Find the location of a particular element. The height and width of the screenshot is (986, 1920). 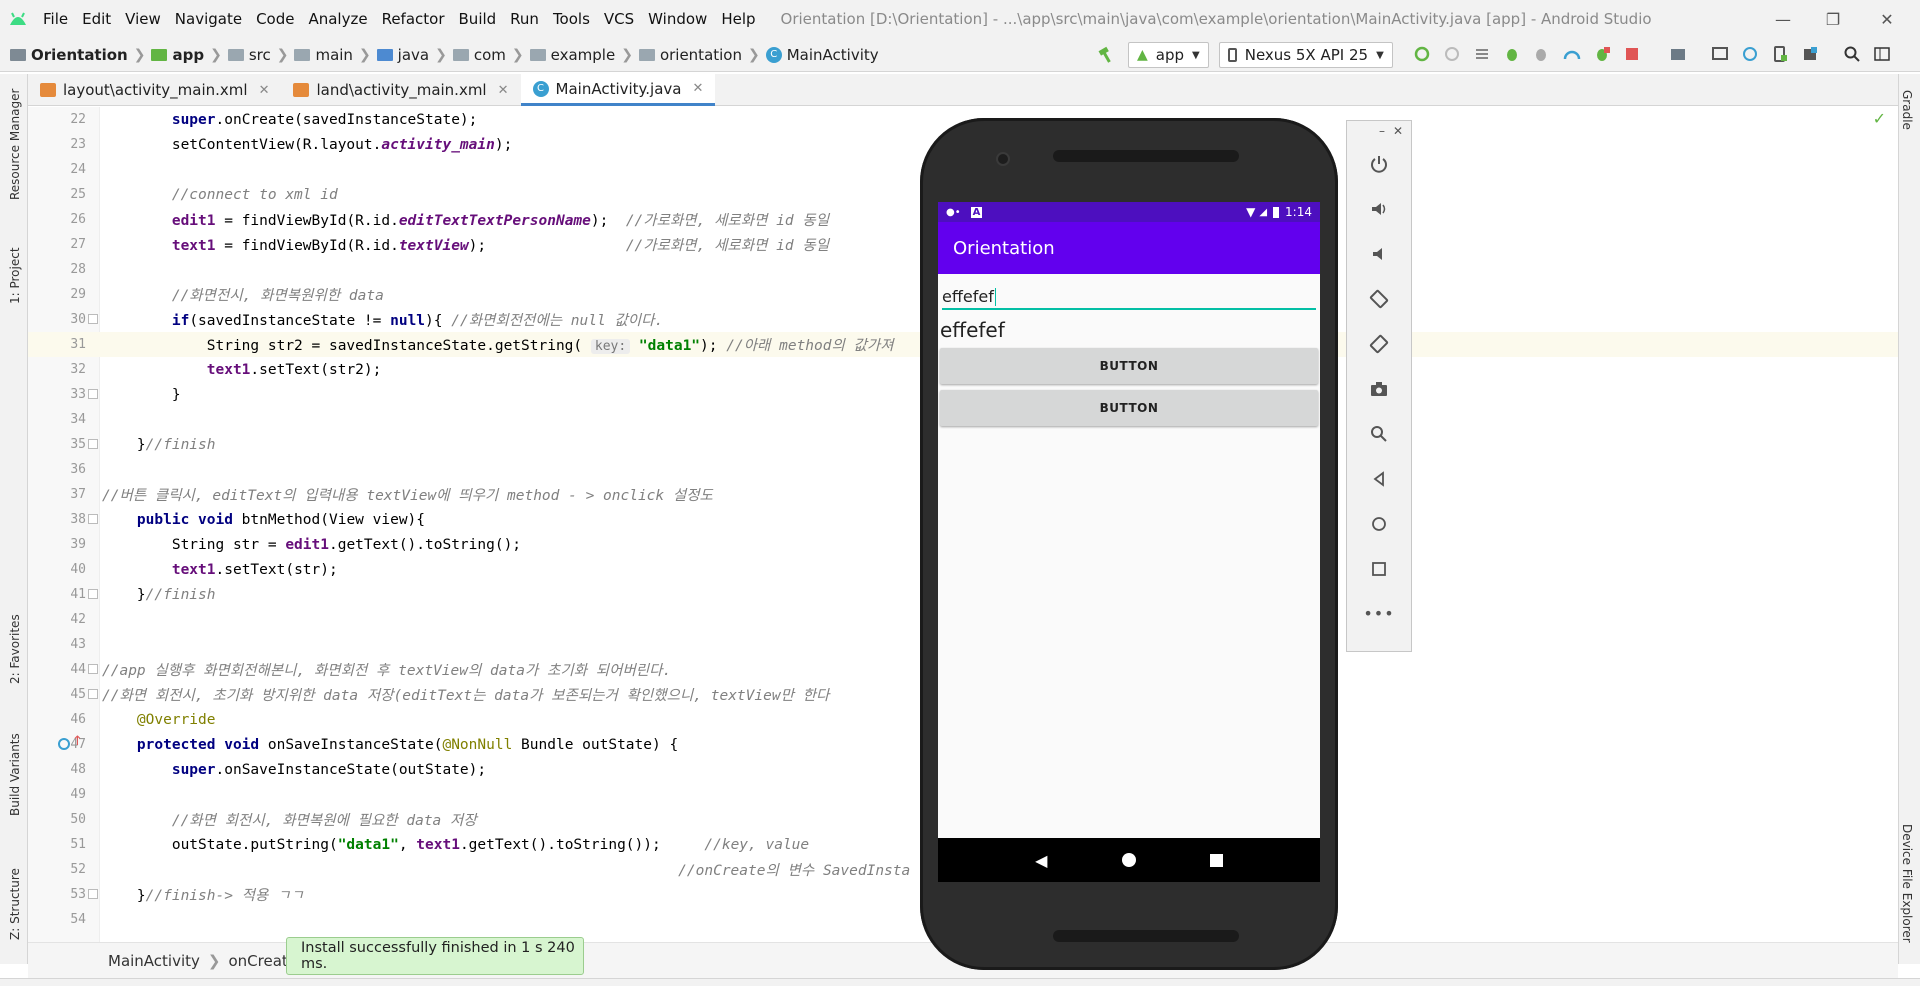

edit-text-person-name: effefef is located at coordinates (1129, 297).